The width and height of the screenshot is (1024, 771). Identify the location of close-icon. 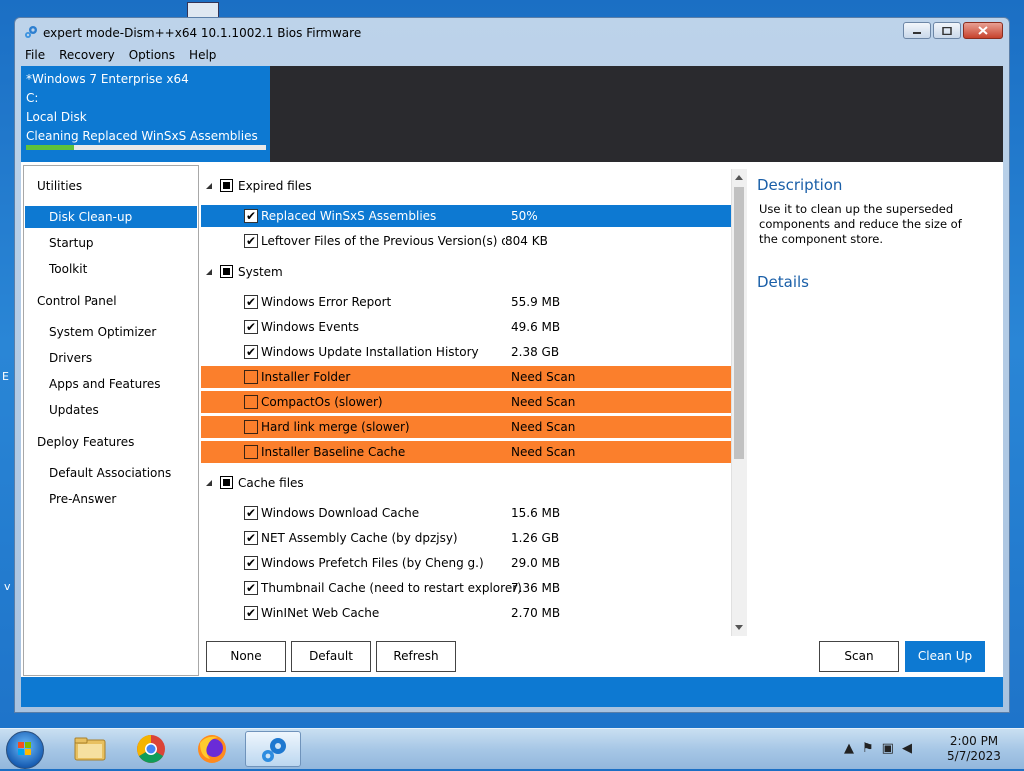
(983, 30).